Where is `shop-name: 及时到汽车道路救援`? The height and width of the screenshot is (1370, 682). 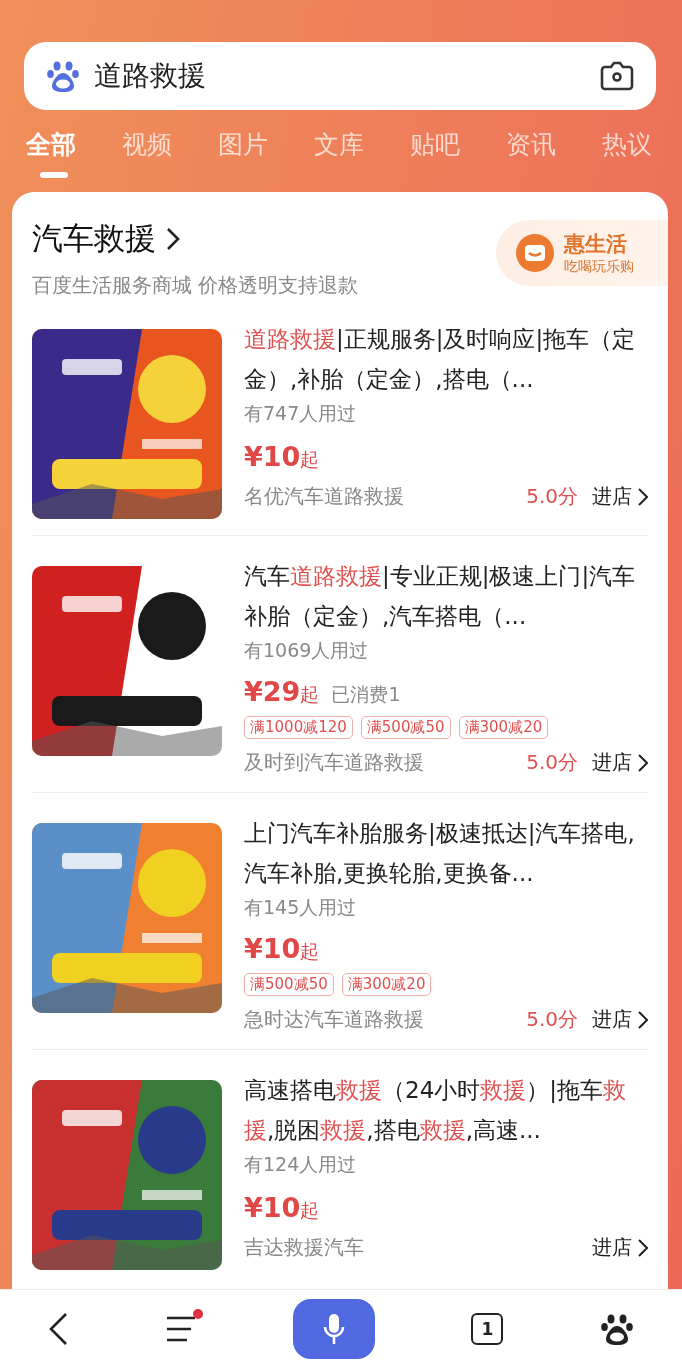 shop-name: 及时到汽车道路救援 is located at coordinates (385, 762).